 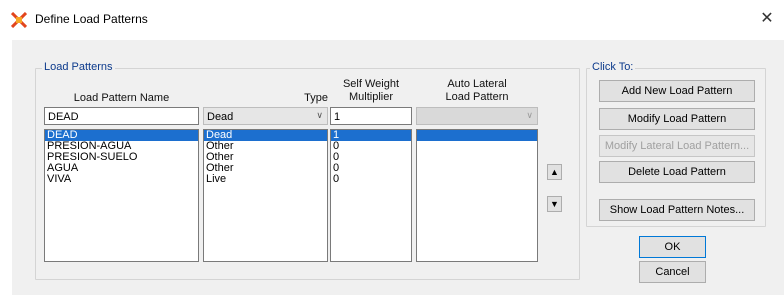 I want to click on list-item: Dead, so click(x=265, y=135).